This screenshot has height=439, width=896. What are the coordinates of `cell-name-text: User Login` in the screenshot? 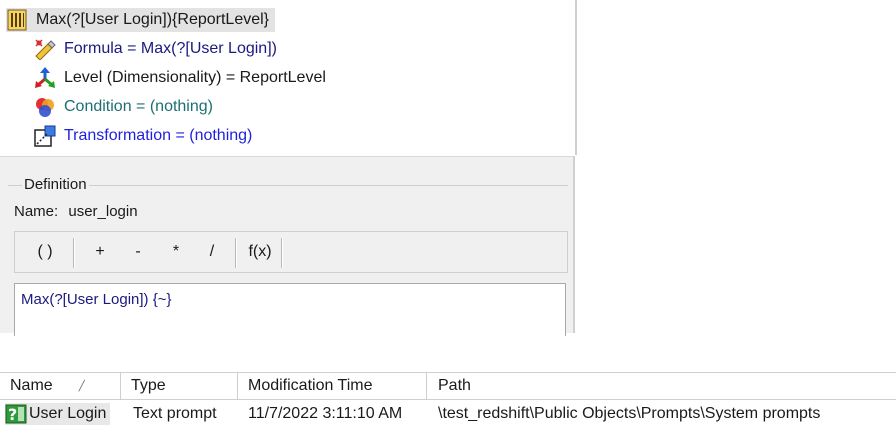 It's located at (68, 413).